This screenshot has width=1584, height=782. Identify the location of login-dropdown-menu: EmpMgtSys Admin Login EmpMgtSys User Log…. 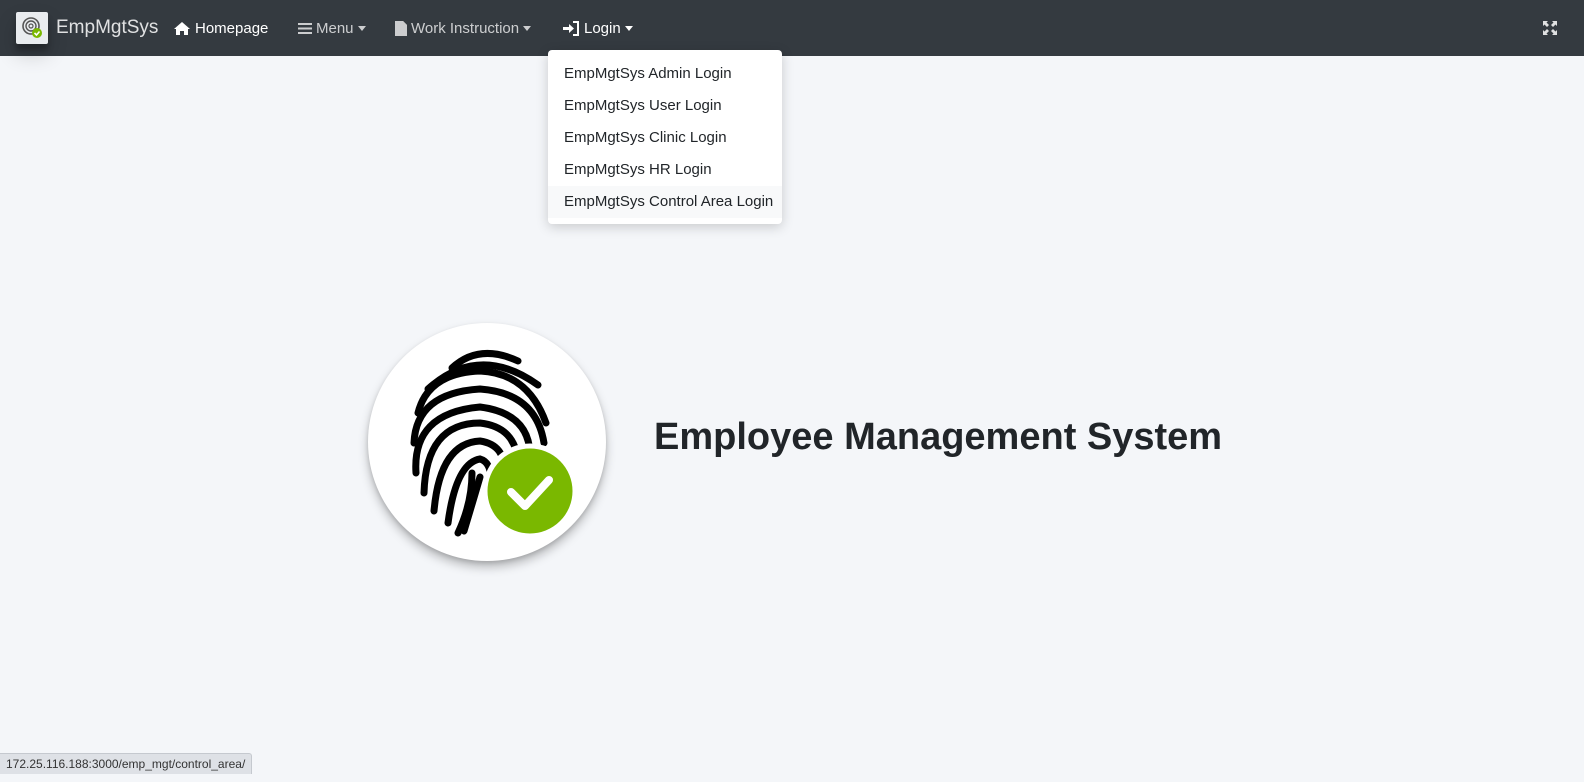
(665, 137).